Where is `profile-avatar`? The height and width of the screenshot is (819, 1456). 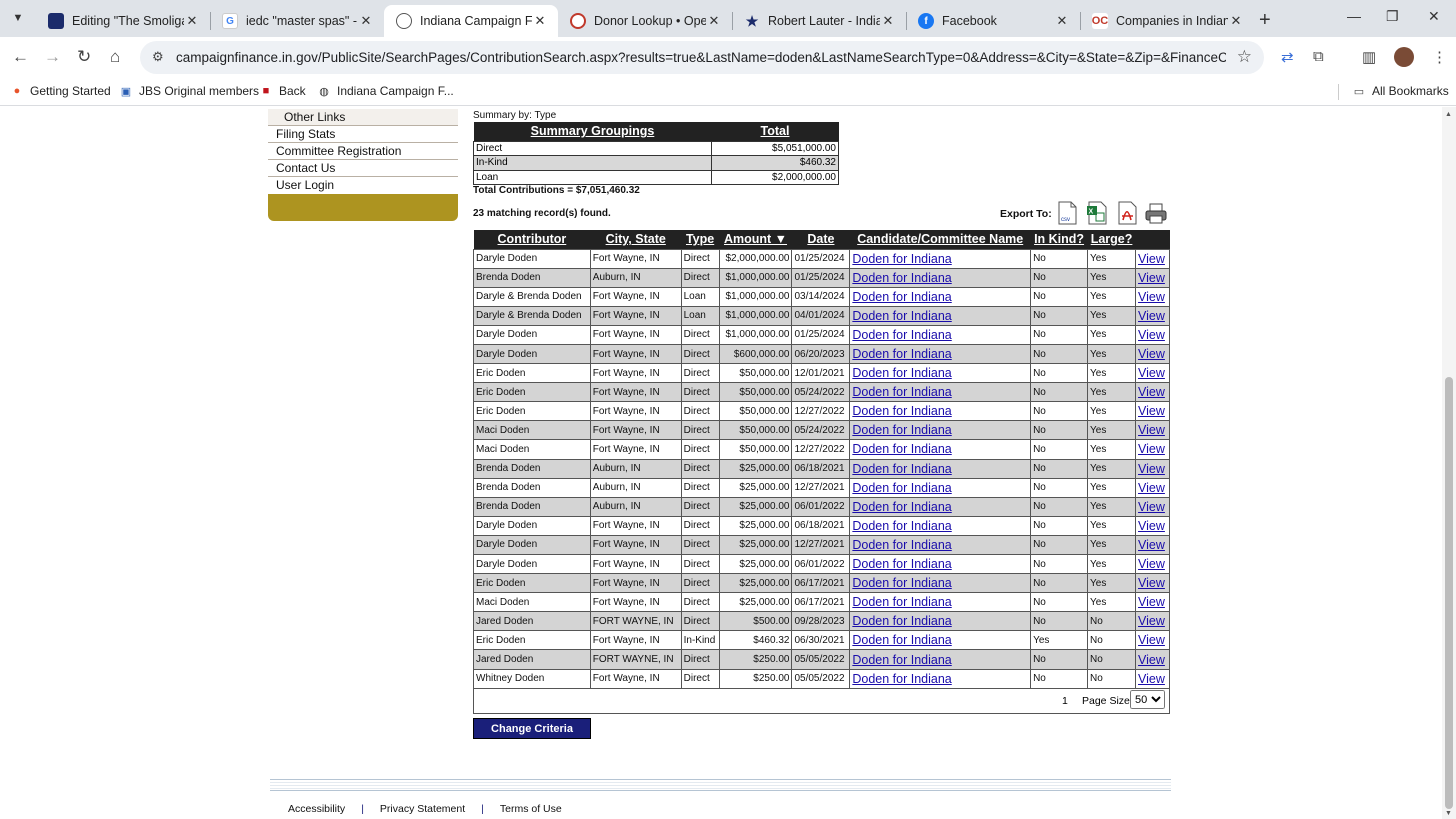
profile-avatar is located at coordinates (1404, 57).